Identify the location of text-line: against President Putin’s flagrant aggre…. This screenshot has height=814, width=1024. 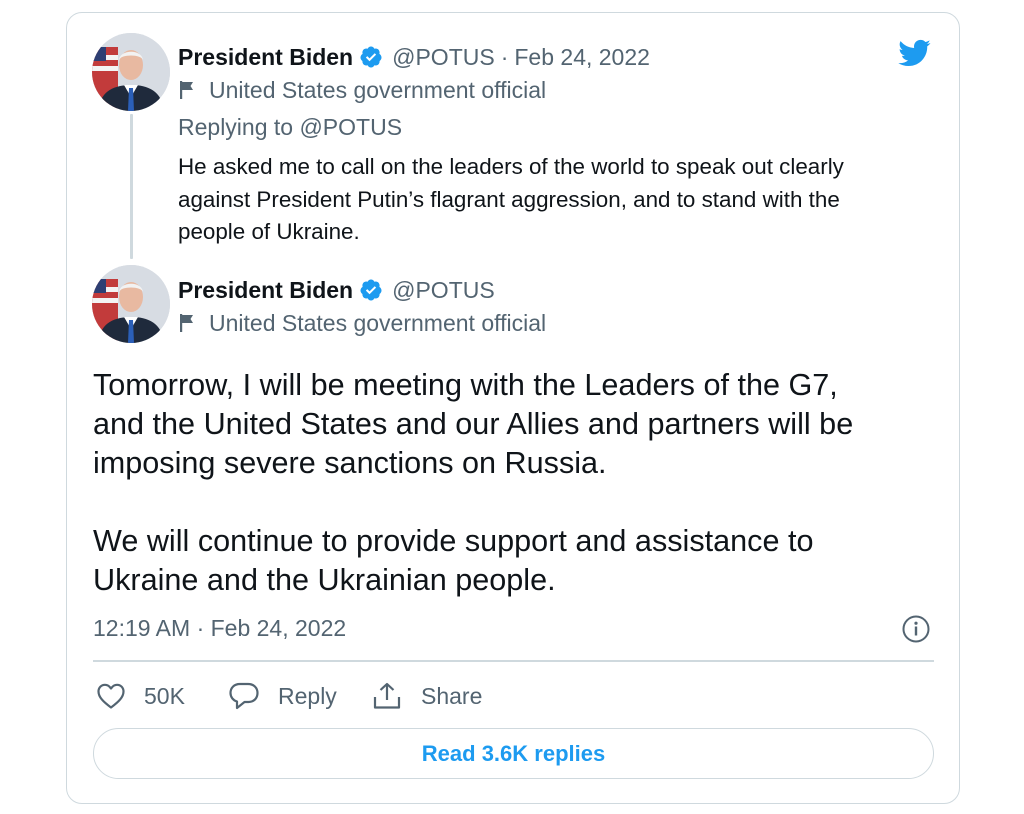
(509, 199).